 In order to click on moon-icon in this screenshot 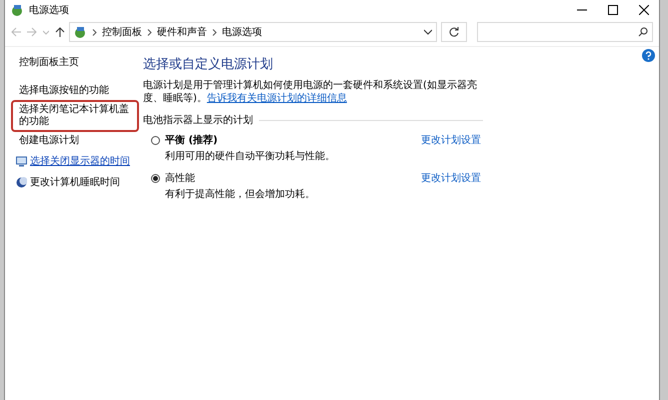, I will do `click(21, 182)`.